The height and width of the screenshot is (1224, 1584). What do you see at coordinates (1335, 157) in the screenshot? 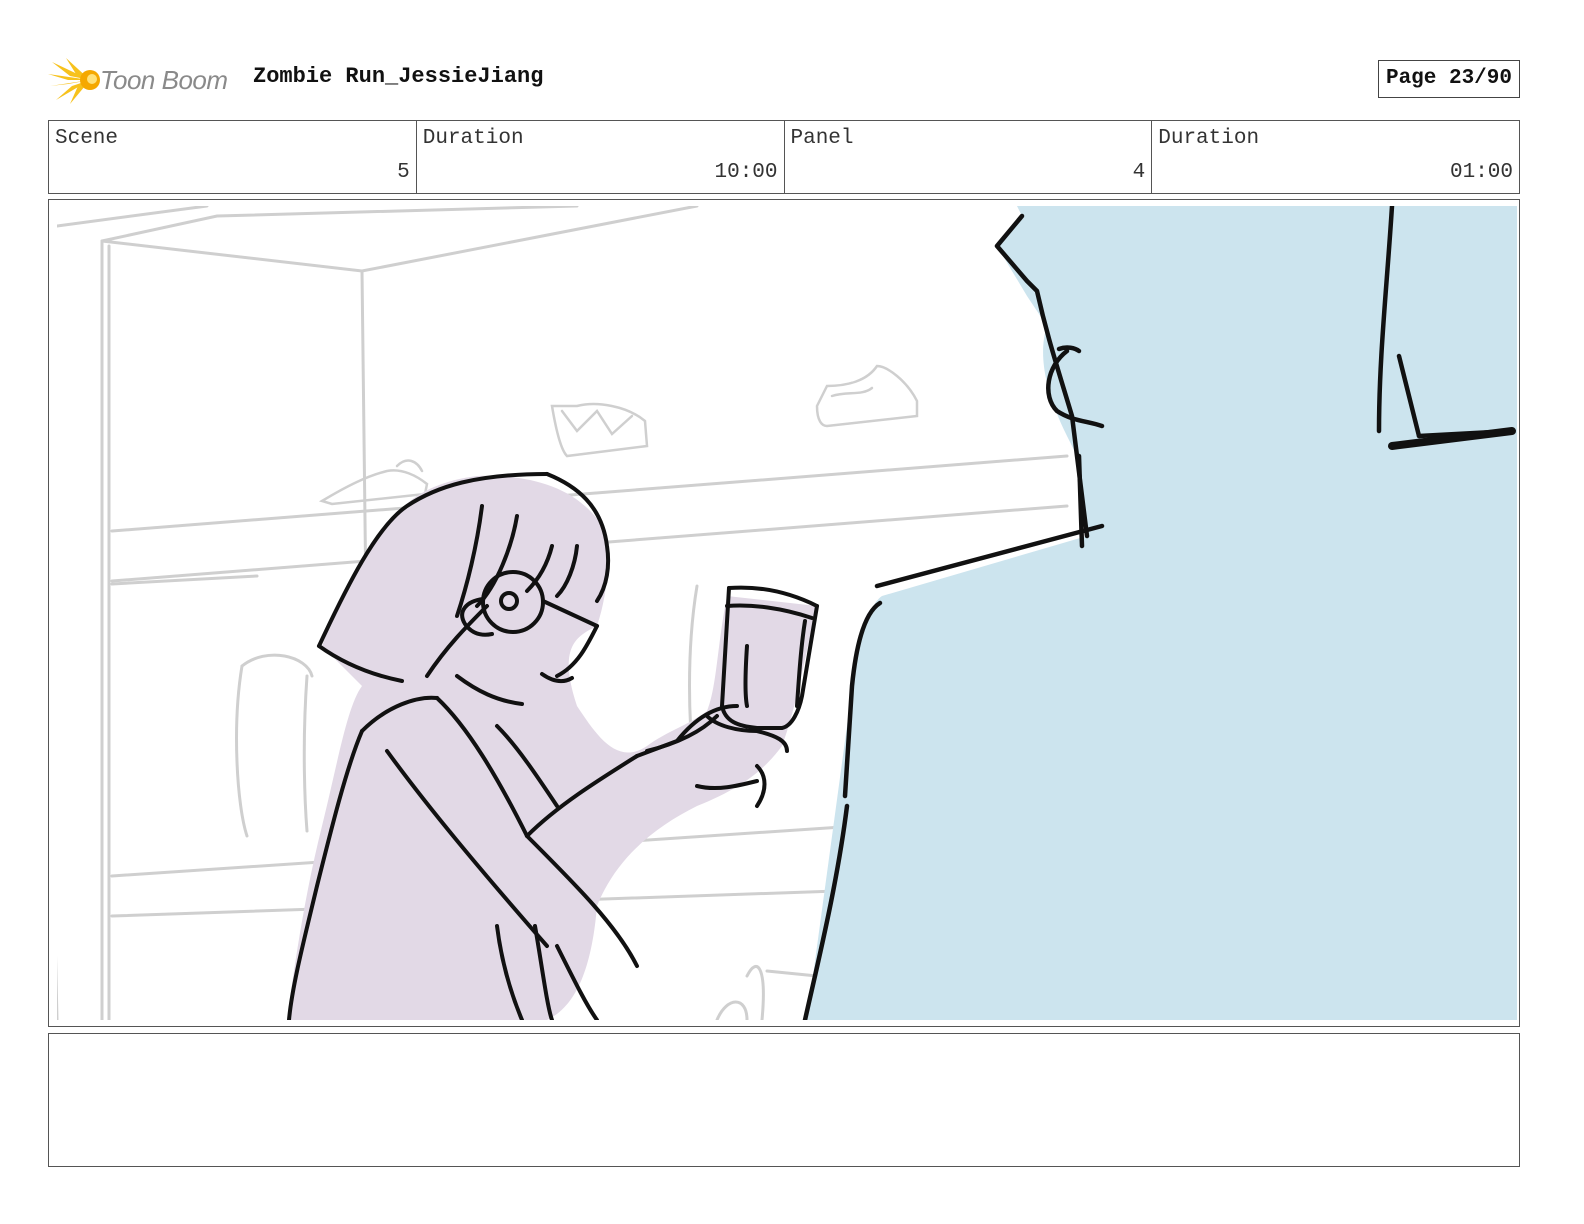
I see `panel-duration-cell: Duration 01:00` at bounding box center [1335, 157].